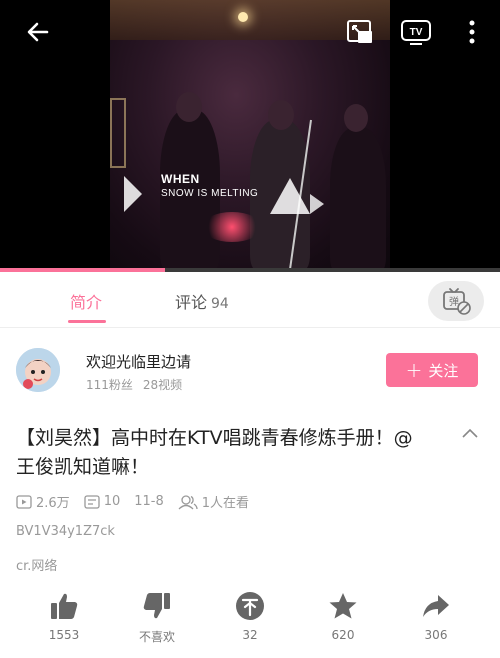  I want to click on coin-button: 32, so click(250, 616).